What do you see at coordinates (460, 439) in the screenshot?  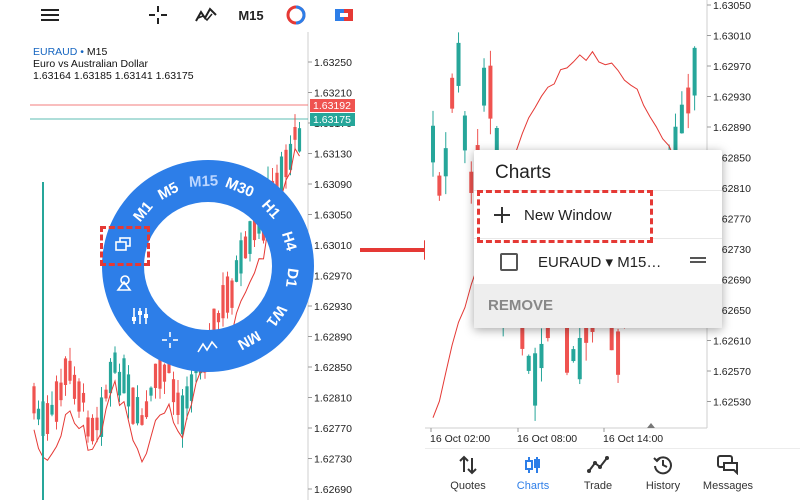 I see `time-axis-label: 16 Oct 02:00` at bounding box center [460, 439].